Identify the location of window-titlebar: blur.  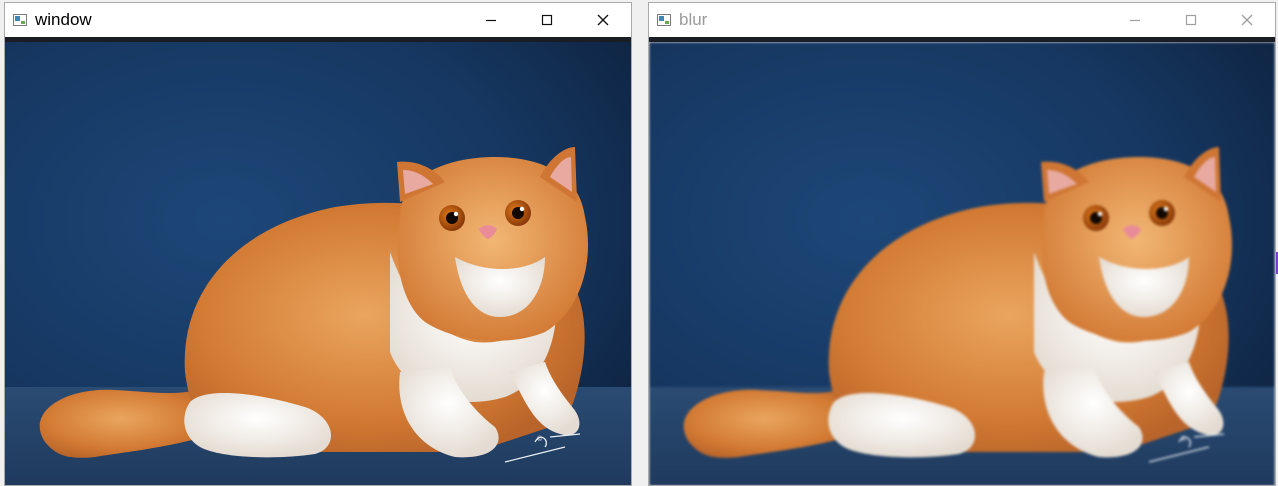
(962, 20).